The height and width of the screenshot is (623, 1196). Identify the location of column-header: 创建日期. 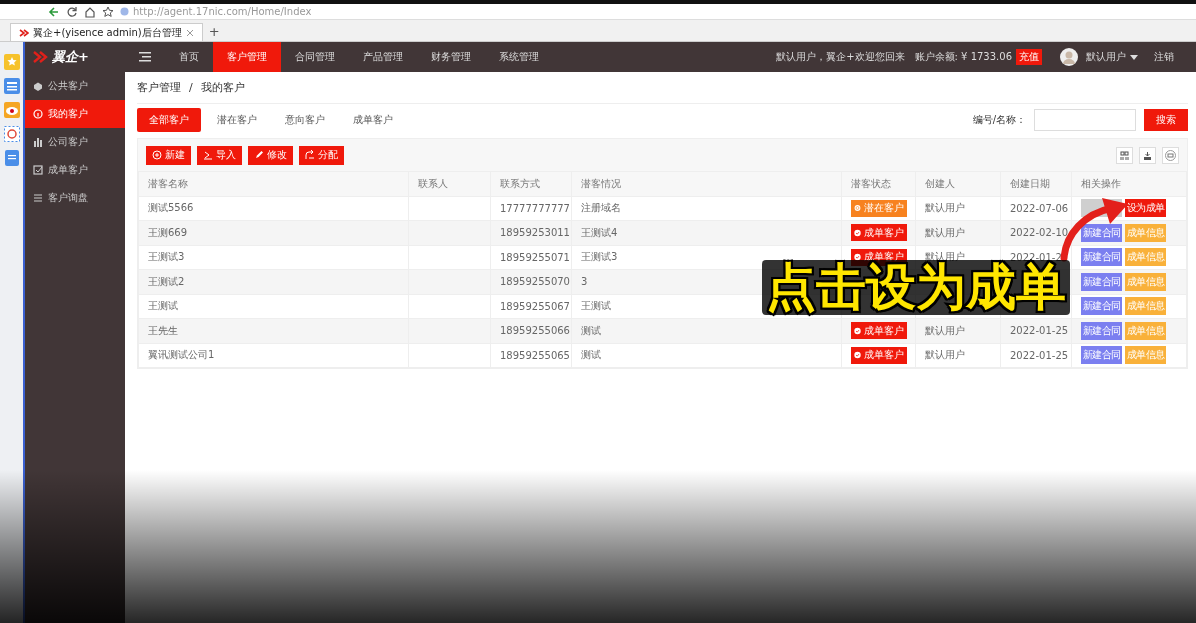
(1036, 183).